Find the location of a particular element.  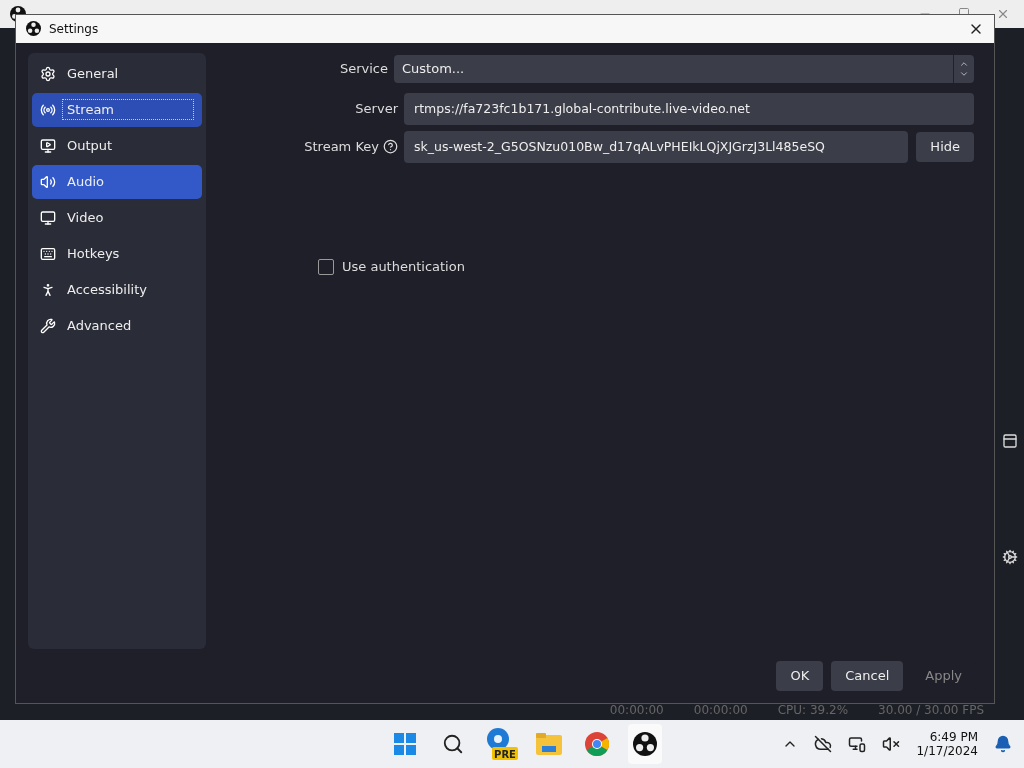

monitor-icon is located at coordinates (48, 217).